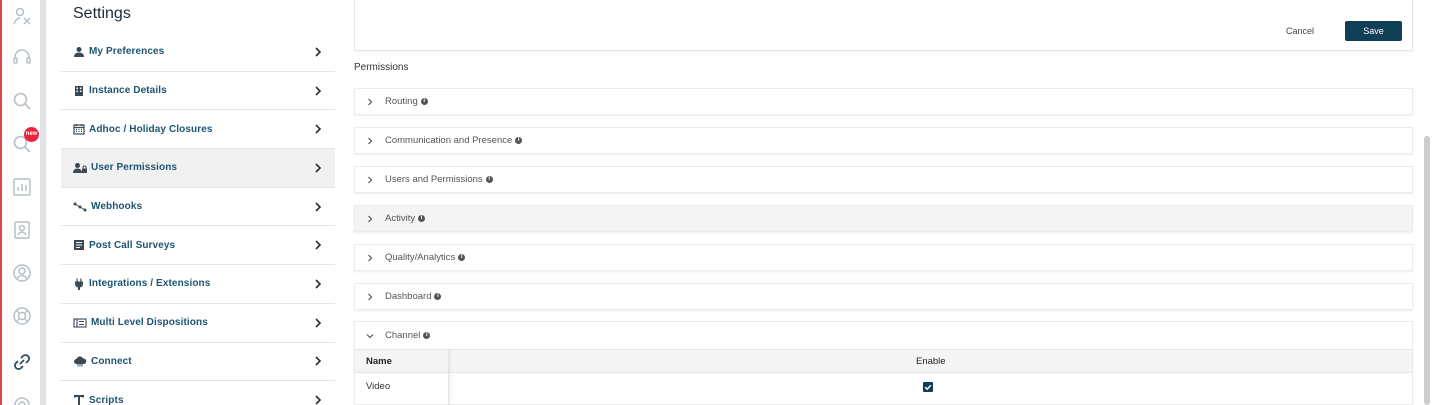 The width and height of the screenshot is (1432, 405). Describe the element at coordinates (127, 52) in the screenshot. I see `settings-item-label: My Preferences` at that location.